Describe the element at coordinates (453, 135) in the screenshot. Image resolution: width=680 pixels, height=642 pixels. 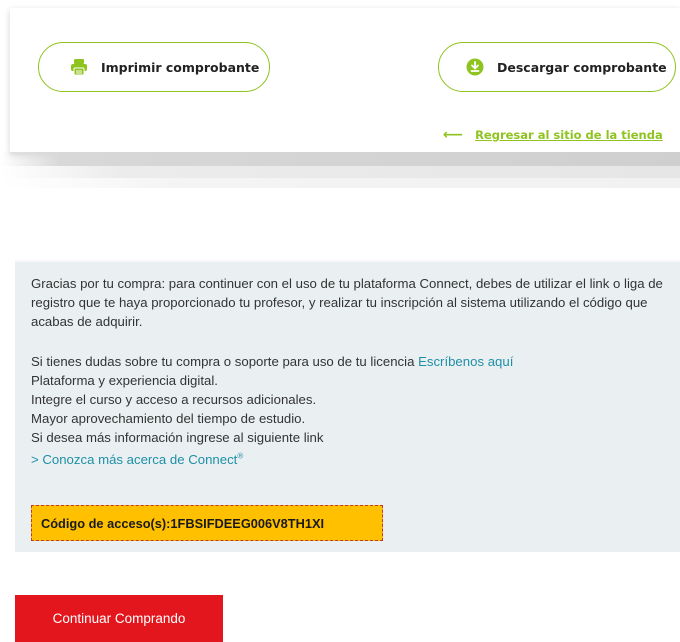
I see `arrow-left-icon: ⟵` at that location.